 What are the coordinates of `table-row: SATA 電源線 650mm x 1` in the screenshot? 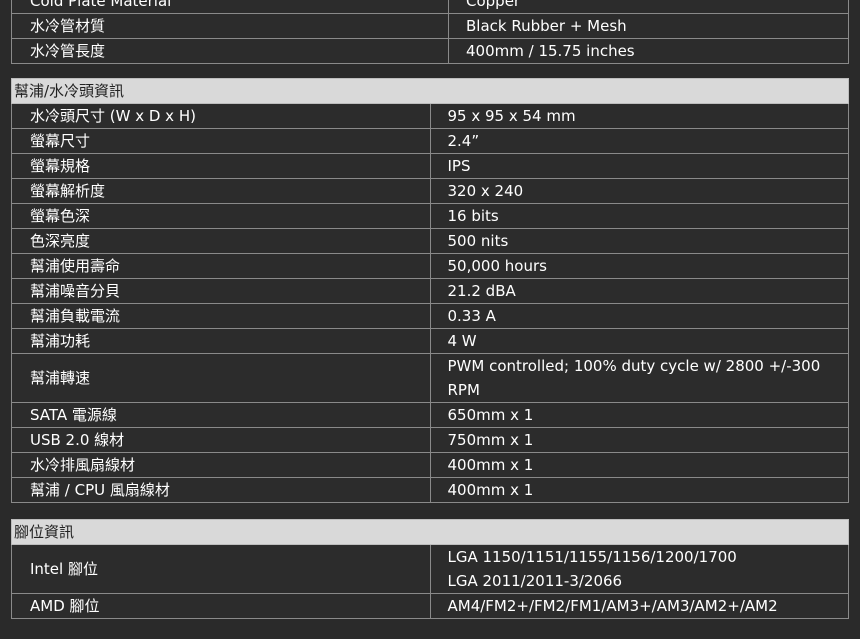 It's located at (430, 415).